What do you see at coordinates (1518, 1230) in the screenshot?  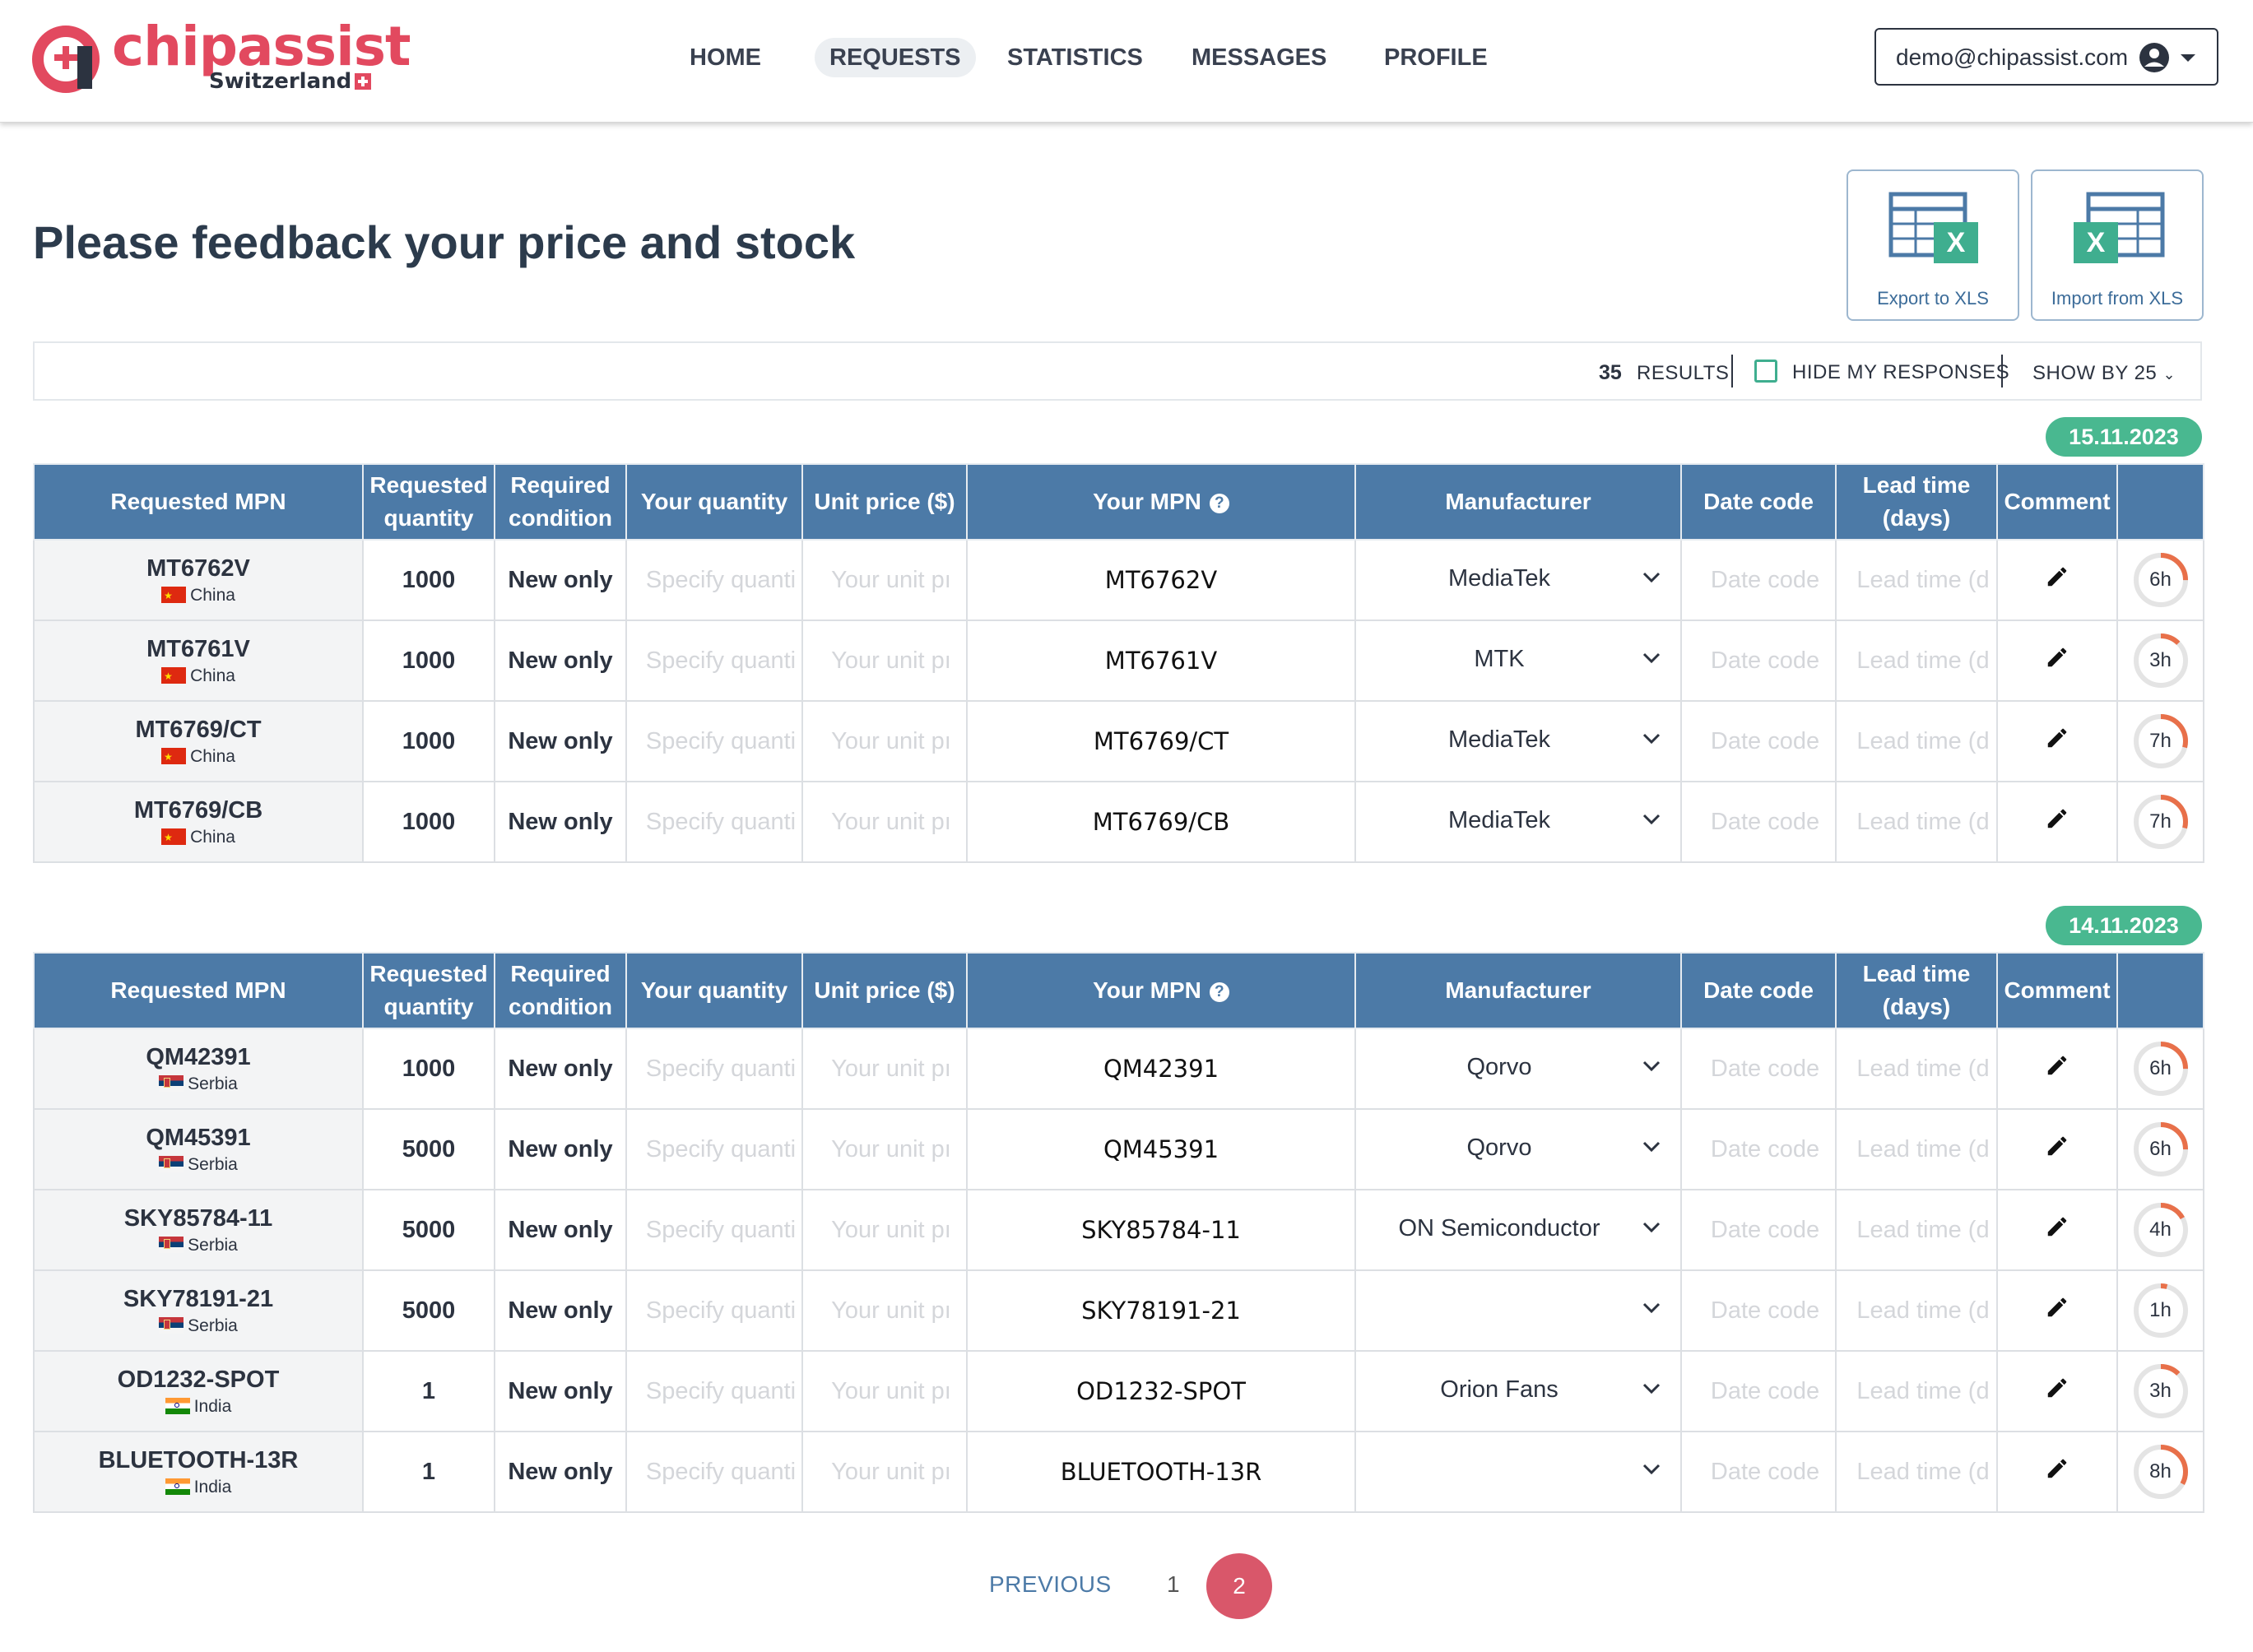 I see `manufacturer-select: ON Semiconductor` at bounding box center [1518, 1230].